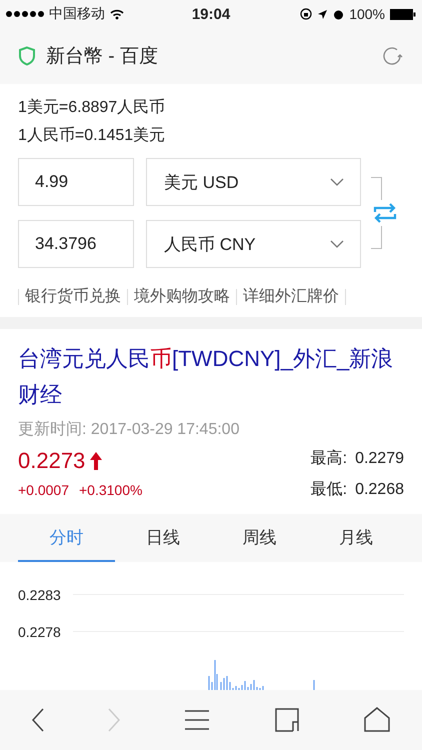  I want to click on home-icon, so click(377, 720).